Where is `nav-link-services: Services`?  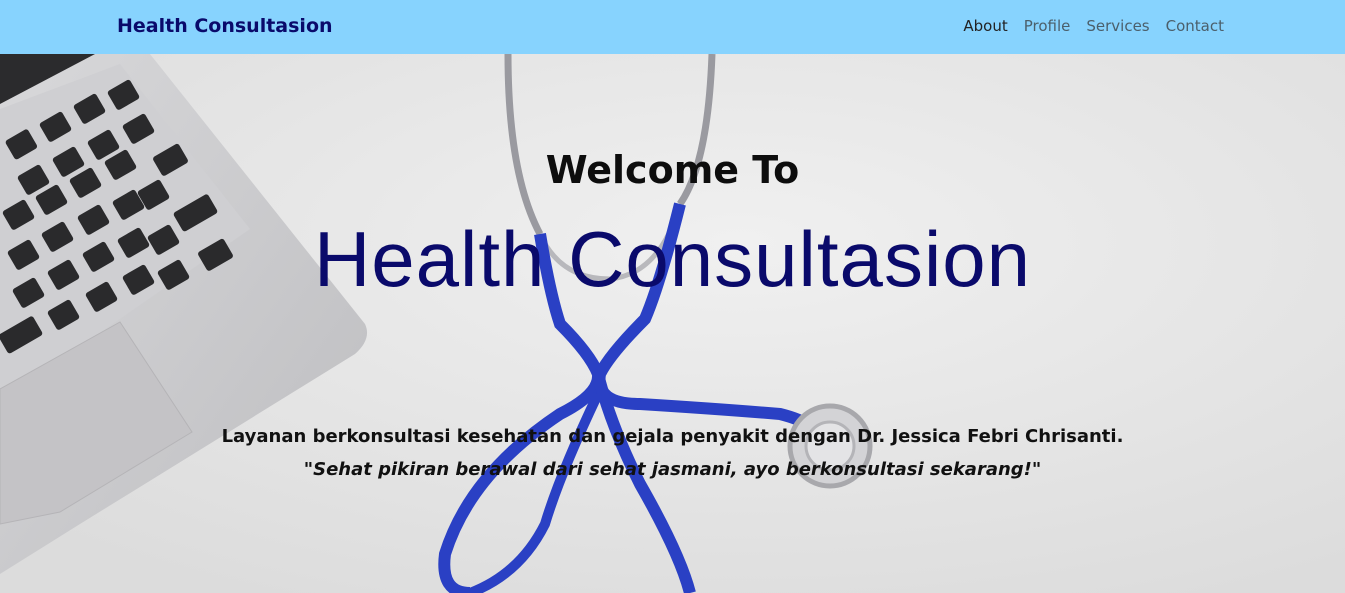 nav-link-services: Services is located at coordinates (1117, 26).